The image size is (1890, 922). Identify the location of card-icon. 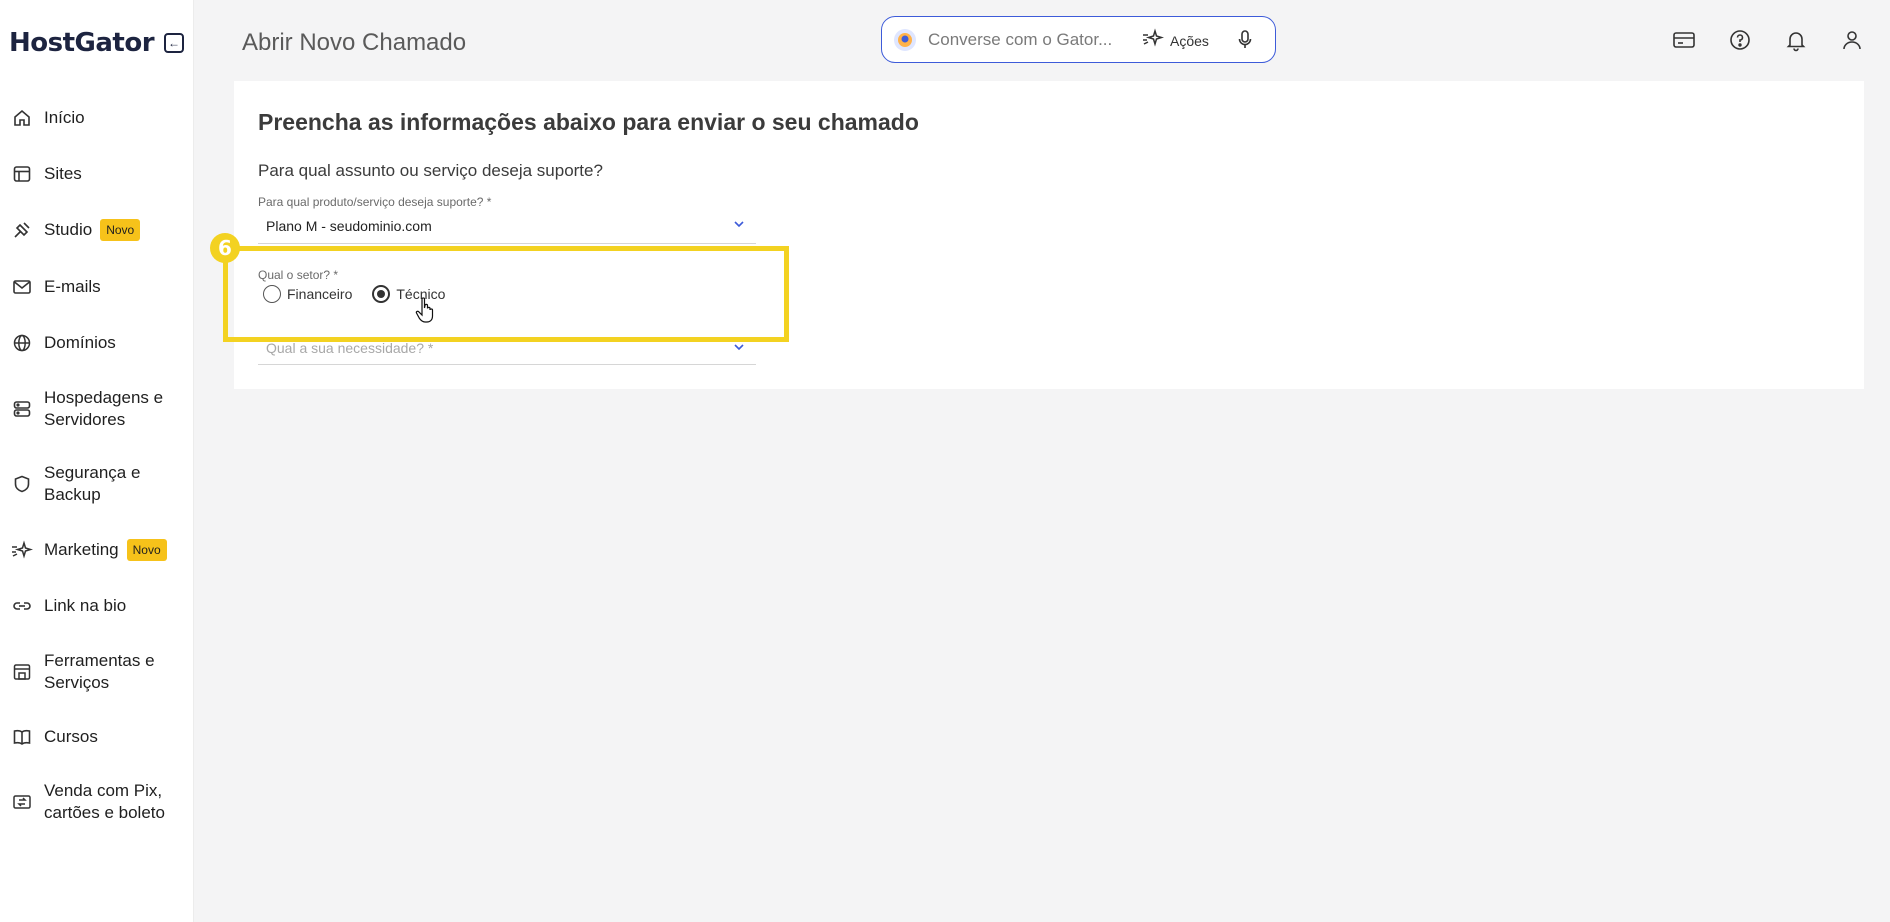
(1684, 40).